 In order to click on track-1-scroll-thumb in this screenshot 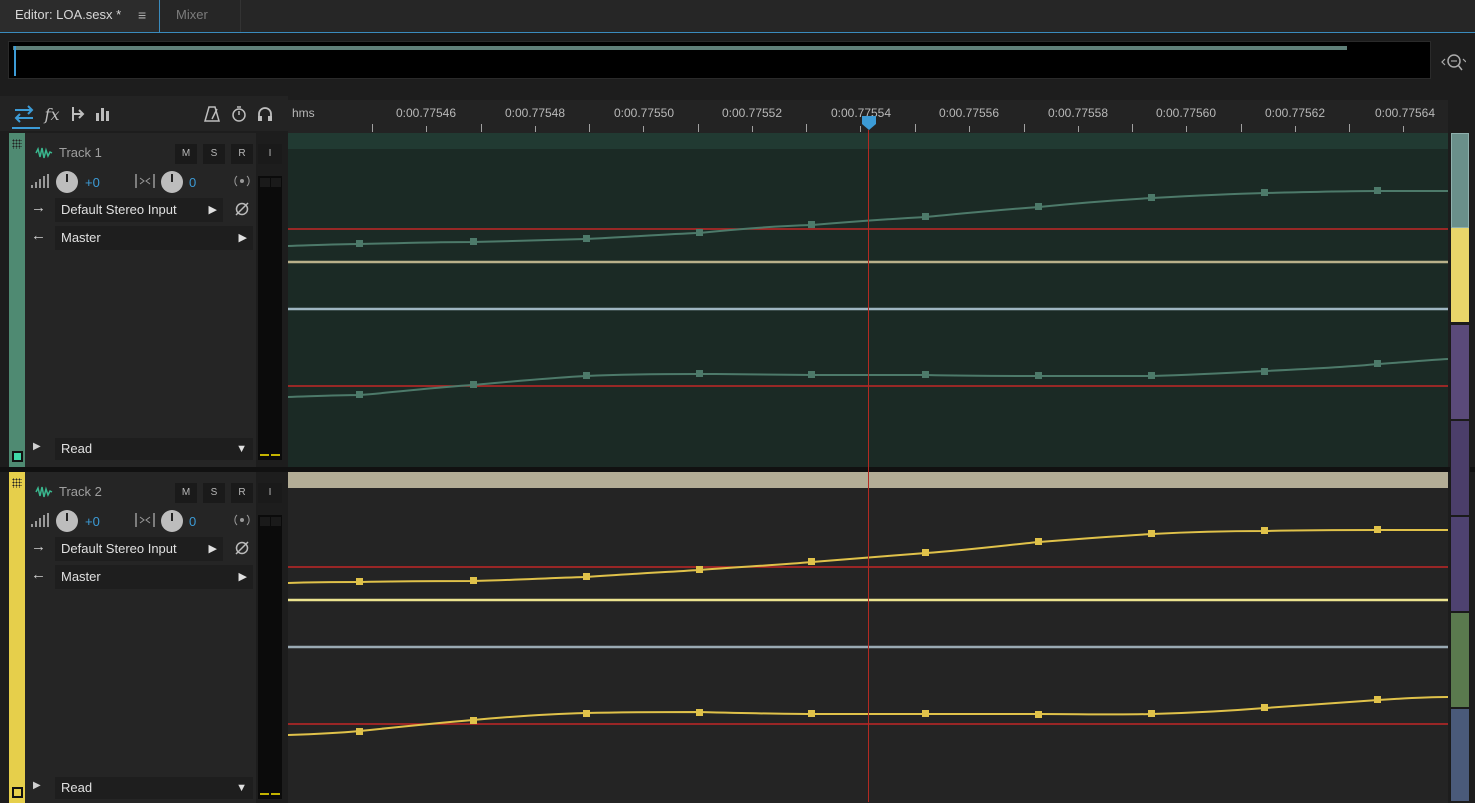, I will do `click(1460, 180)`.